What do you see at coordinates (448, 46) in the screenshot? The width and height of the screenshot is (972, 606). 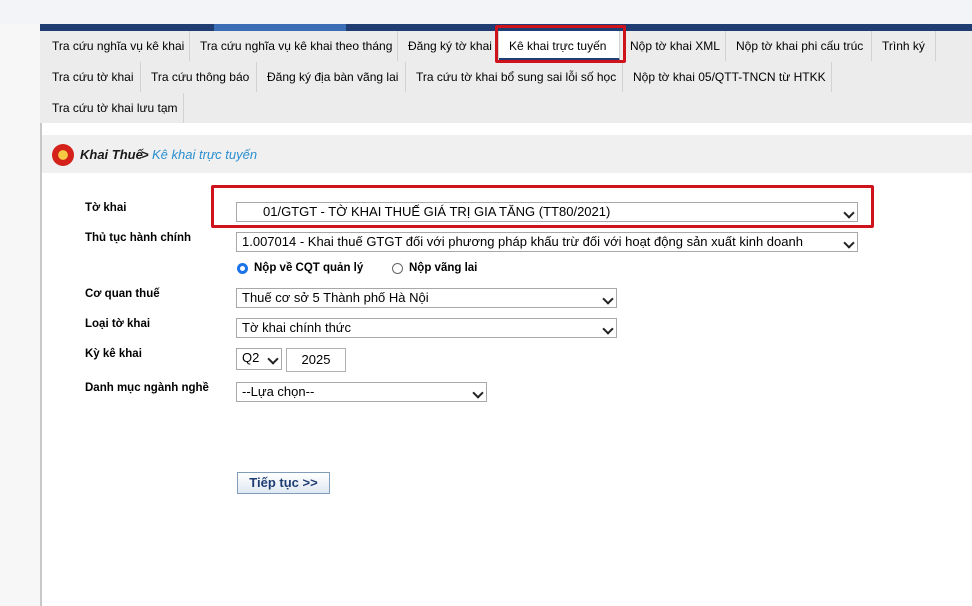 I see `tab-dang-ky-to-khai: Đăng ký tờ khai` at bounding box center [448, 46].